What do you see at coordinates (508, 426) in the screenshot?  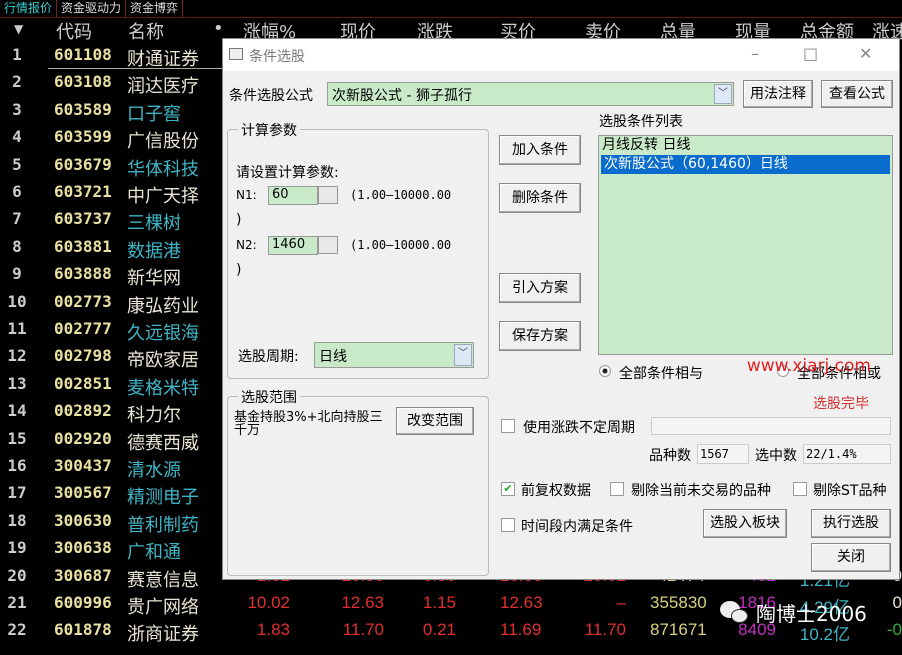 I see `use-period-checkbox` at bounding box center [508, 426].